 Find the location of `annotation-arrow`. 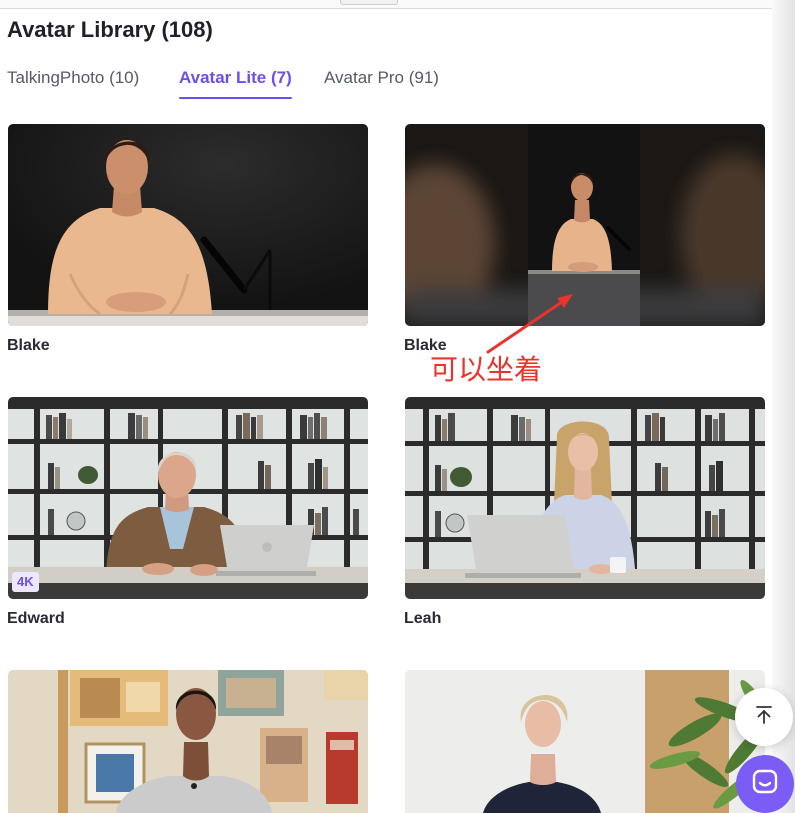

annotation-arrow is located at coordinates (529, 324).